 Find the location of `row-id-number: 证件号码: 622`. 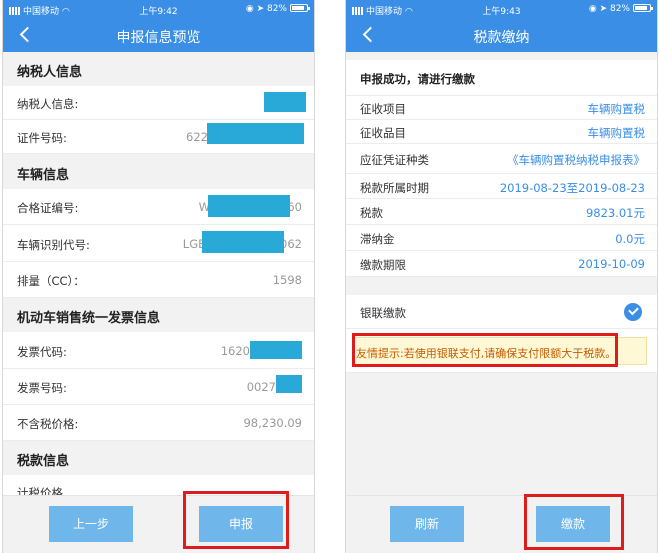

row-id-number: 证件号码: 622 is located at coordinates (158, 137).